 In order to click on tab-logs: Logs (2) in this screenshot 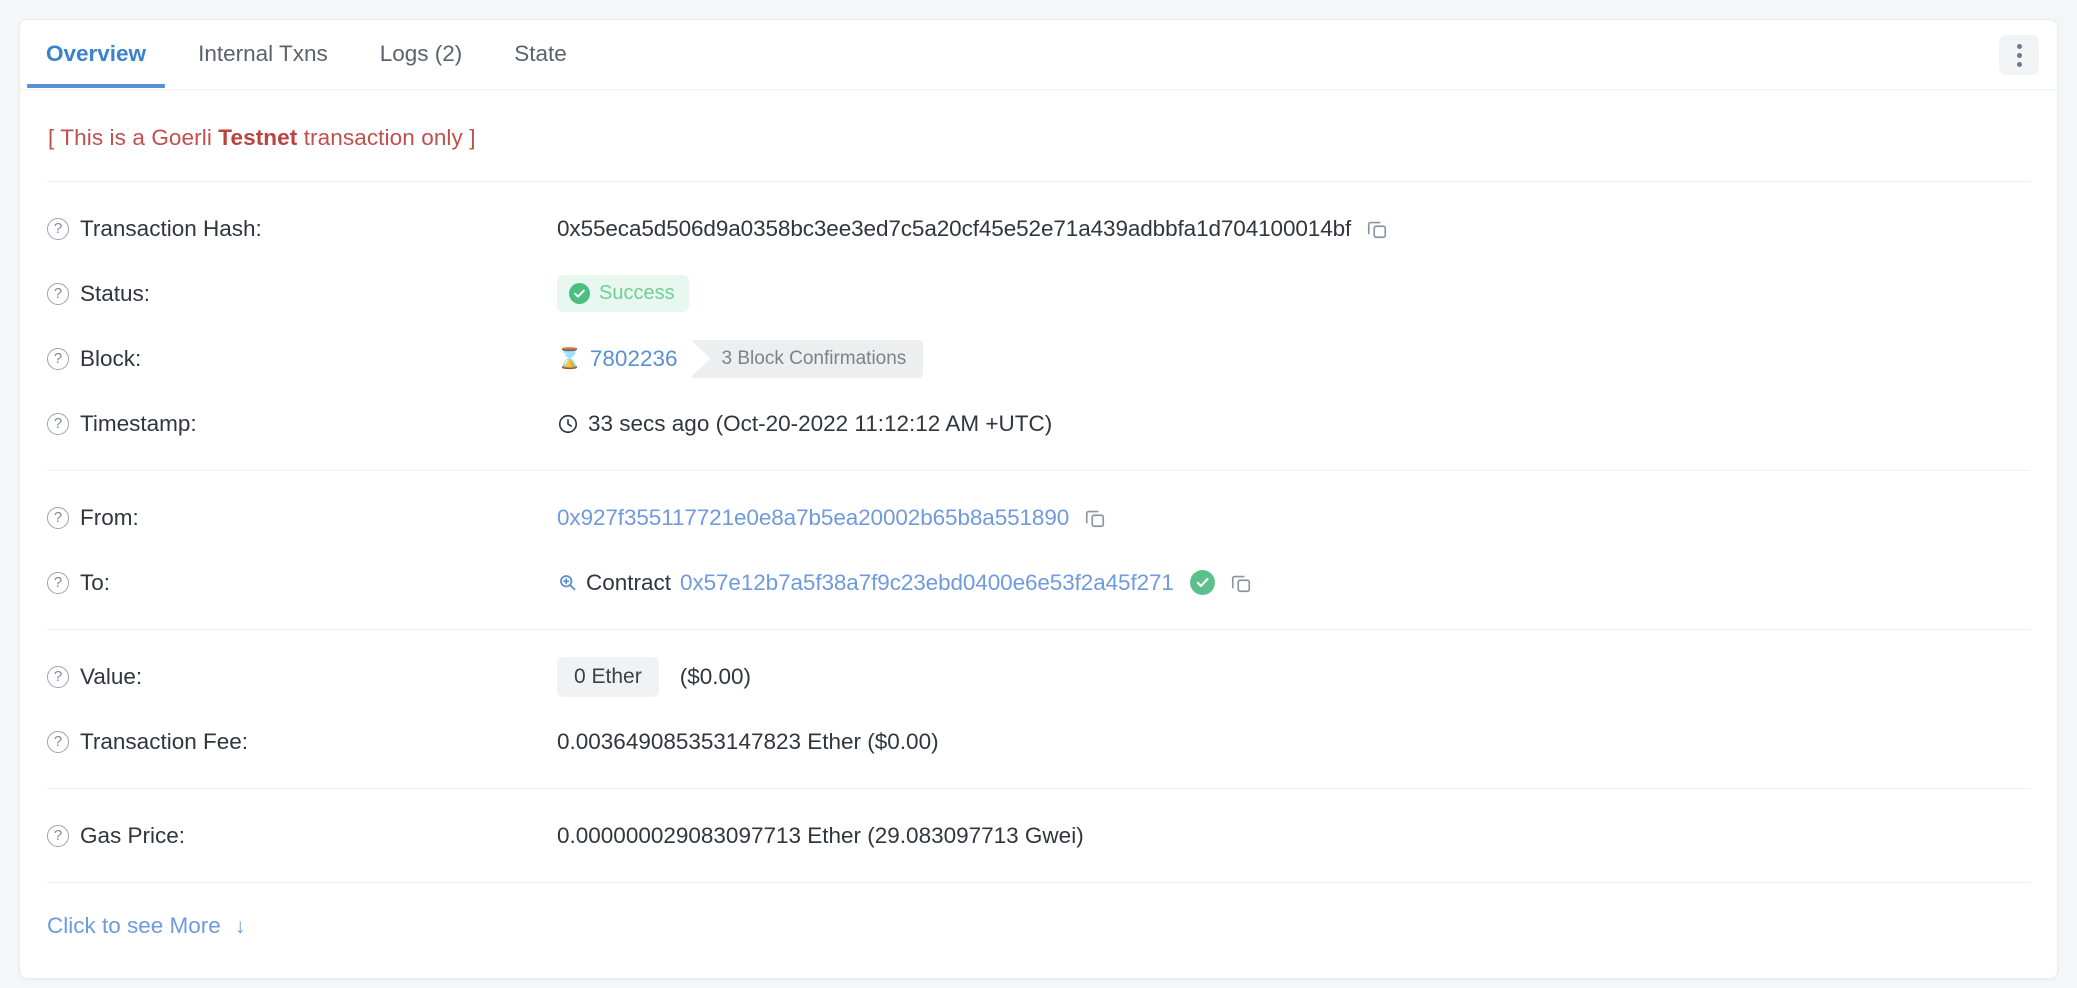, I will do `click(421, 53)`.